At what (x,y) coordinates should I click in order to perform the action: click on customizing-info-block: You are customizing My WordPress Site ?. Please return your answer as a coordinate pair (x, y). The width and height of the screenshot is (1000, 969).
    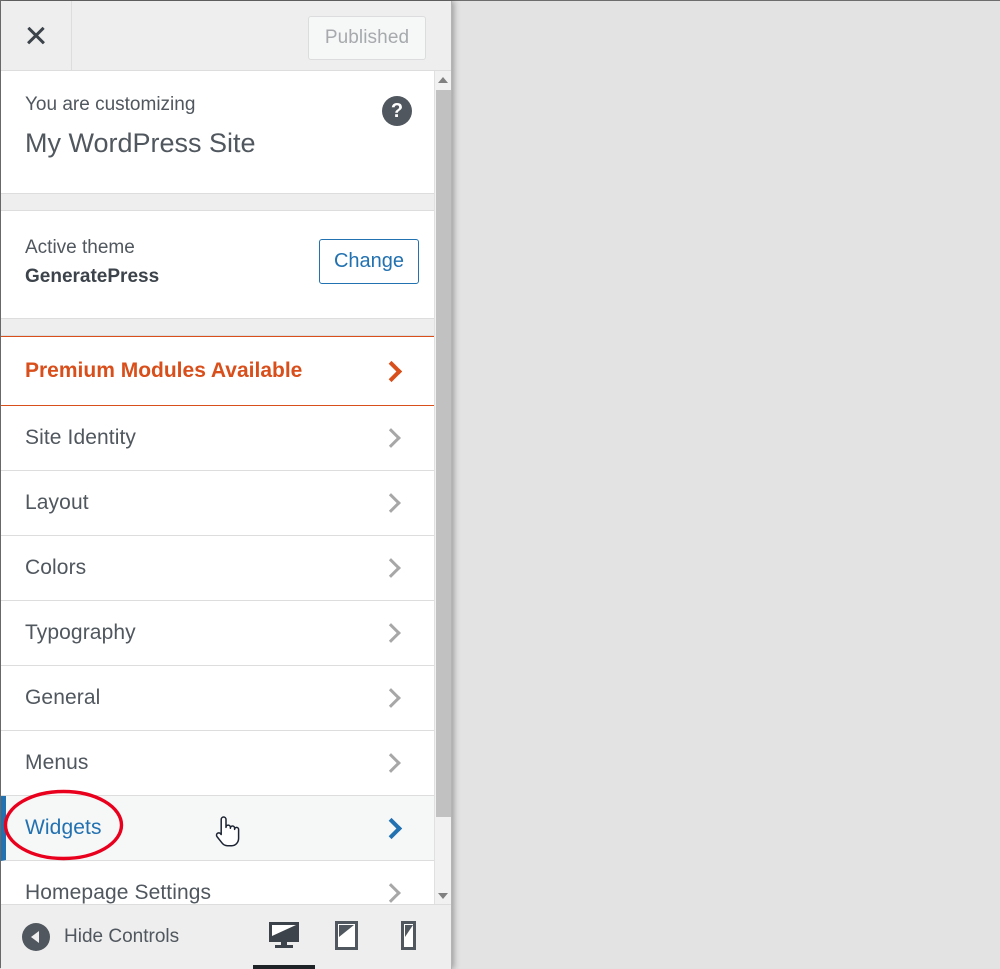
    Looking at the image, I should click on (217, 132).